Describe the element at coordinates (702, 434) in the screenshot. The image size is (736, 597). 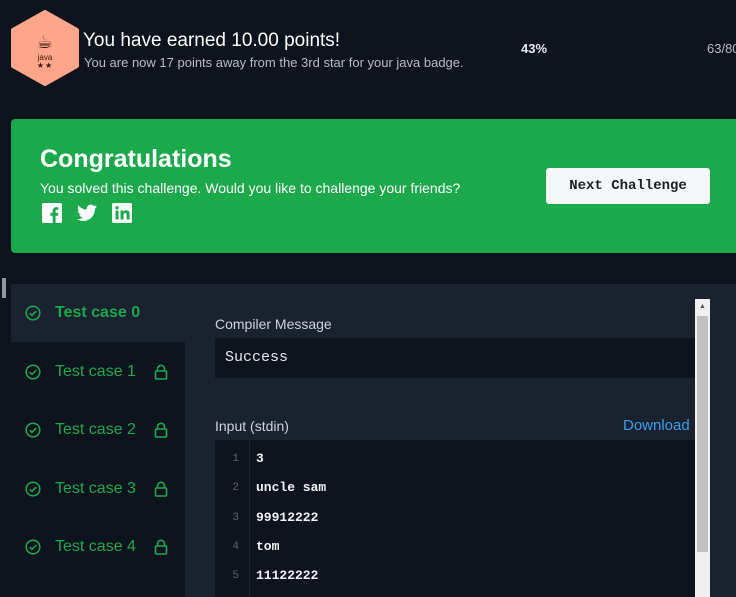
I see `scrollbar-thumb` at that location.